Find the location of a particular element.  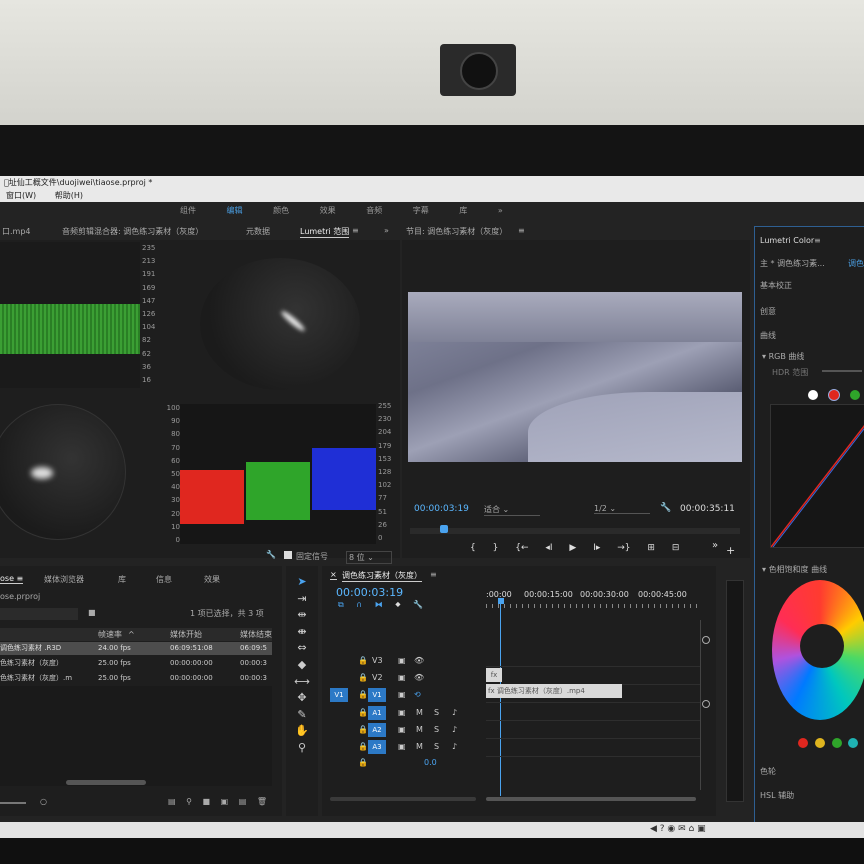

step-forward-icon: I▸ is located at coordinates (596, 548).